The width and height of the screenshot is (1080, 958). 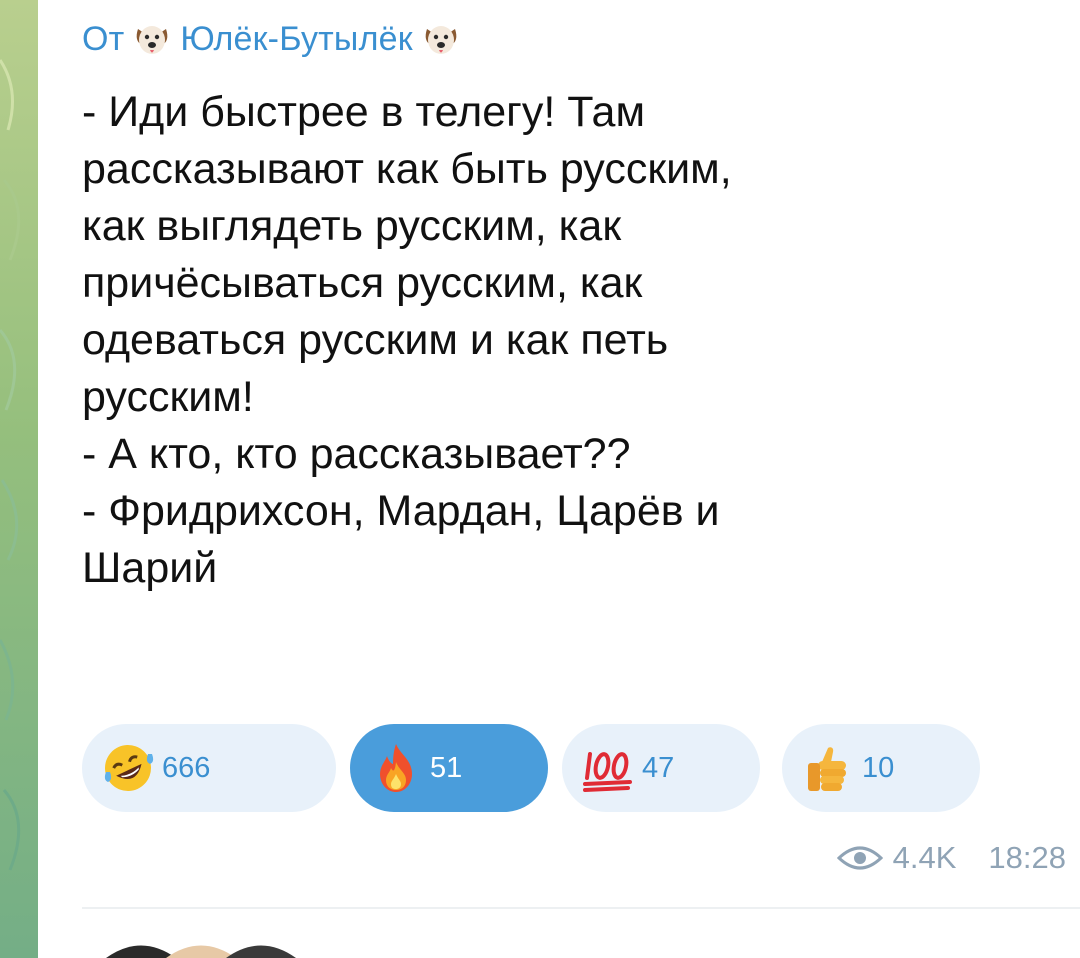 I want to click on message-meta: 4.4K 18:28, so click(x=951, y=858).